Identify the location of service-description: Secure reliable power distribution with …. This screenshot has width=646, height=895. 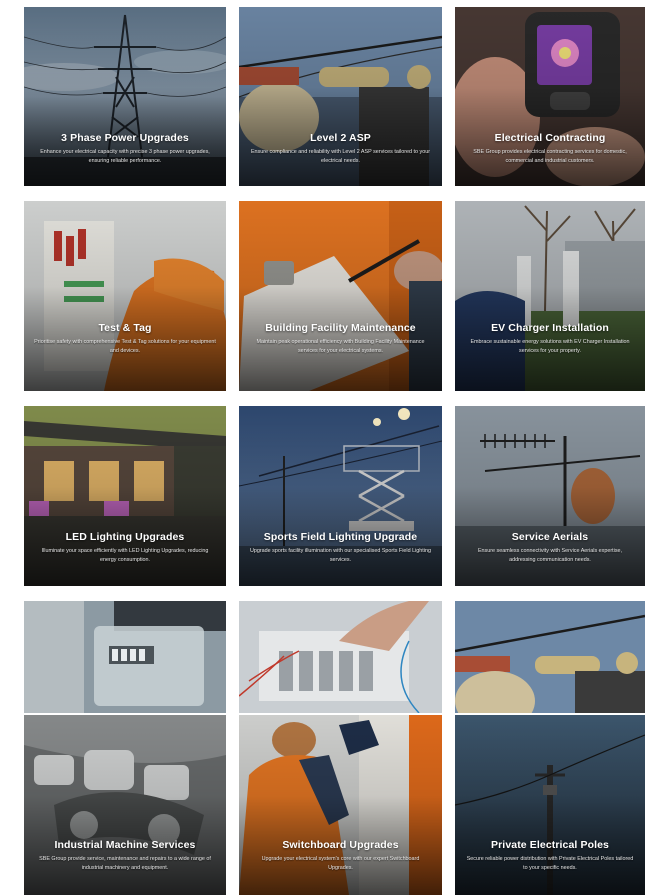
(550, 863).